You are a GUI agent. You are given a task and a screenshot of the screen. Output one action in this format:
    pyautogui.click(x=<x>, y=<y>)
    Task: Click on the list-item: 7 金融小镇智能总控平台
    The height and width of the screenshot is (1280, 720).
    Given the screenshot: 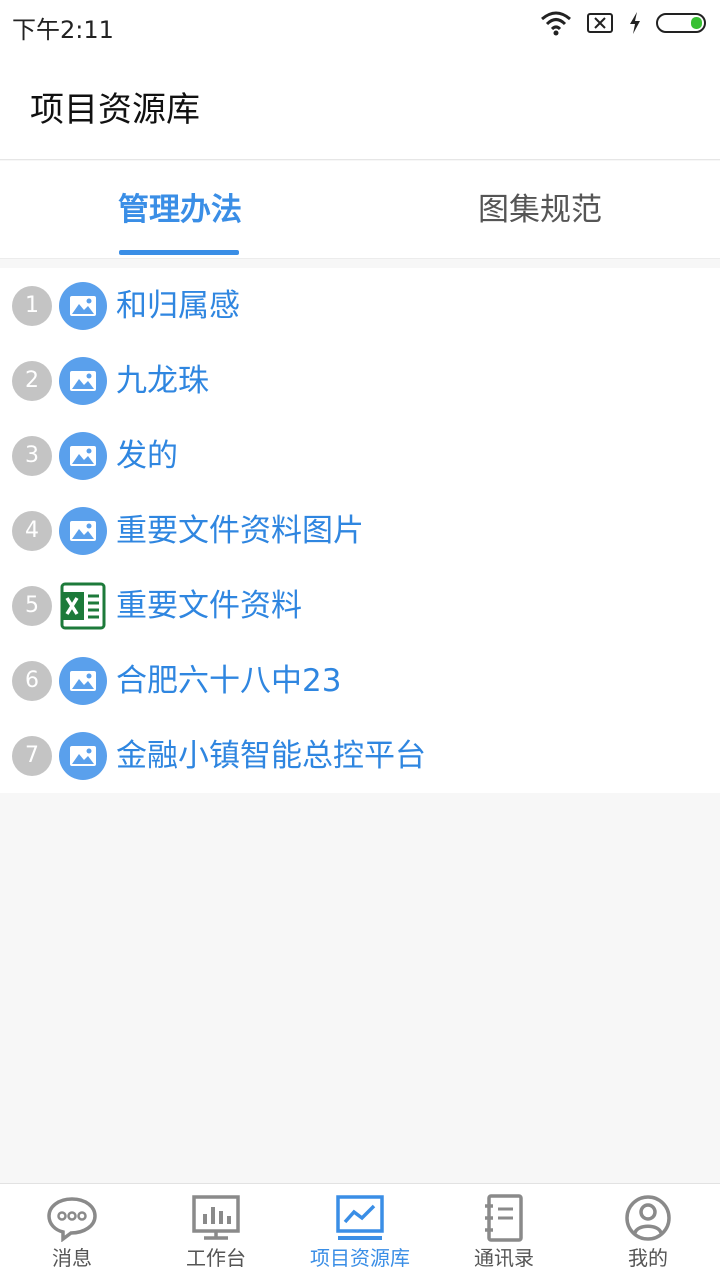 What is the action you would take?
    pyautogui.click(x=360, y=755)
    